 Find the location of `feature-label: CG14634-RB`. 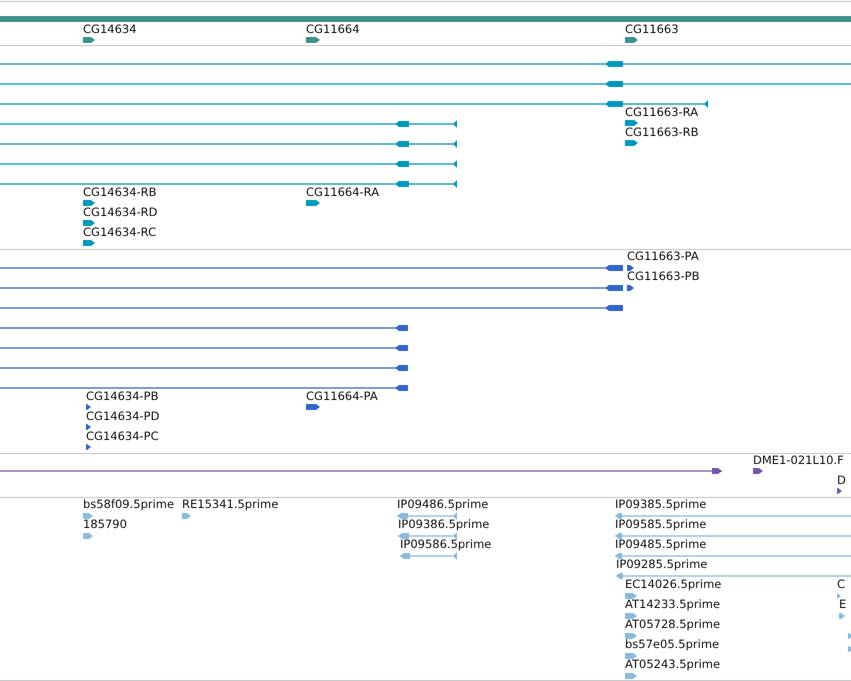

feature-label: CG14634-RB is located at coordinates (120, 192).